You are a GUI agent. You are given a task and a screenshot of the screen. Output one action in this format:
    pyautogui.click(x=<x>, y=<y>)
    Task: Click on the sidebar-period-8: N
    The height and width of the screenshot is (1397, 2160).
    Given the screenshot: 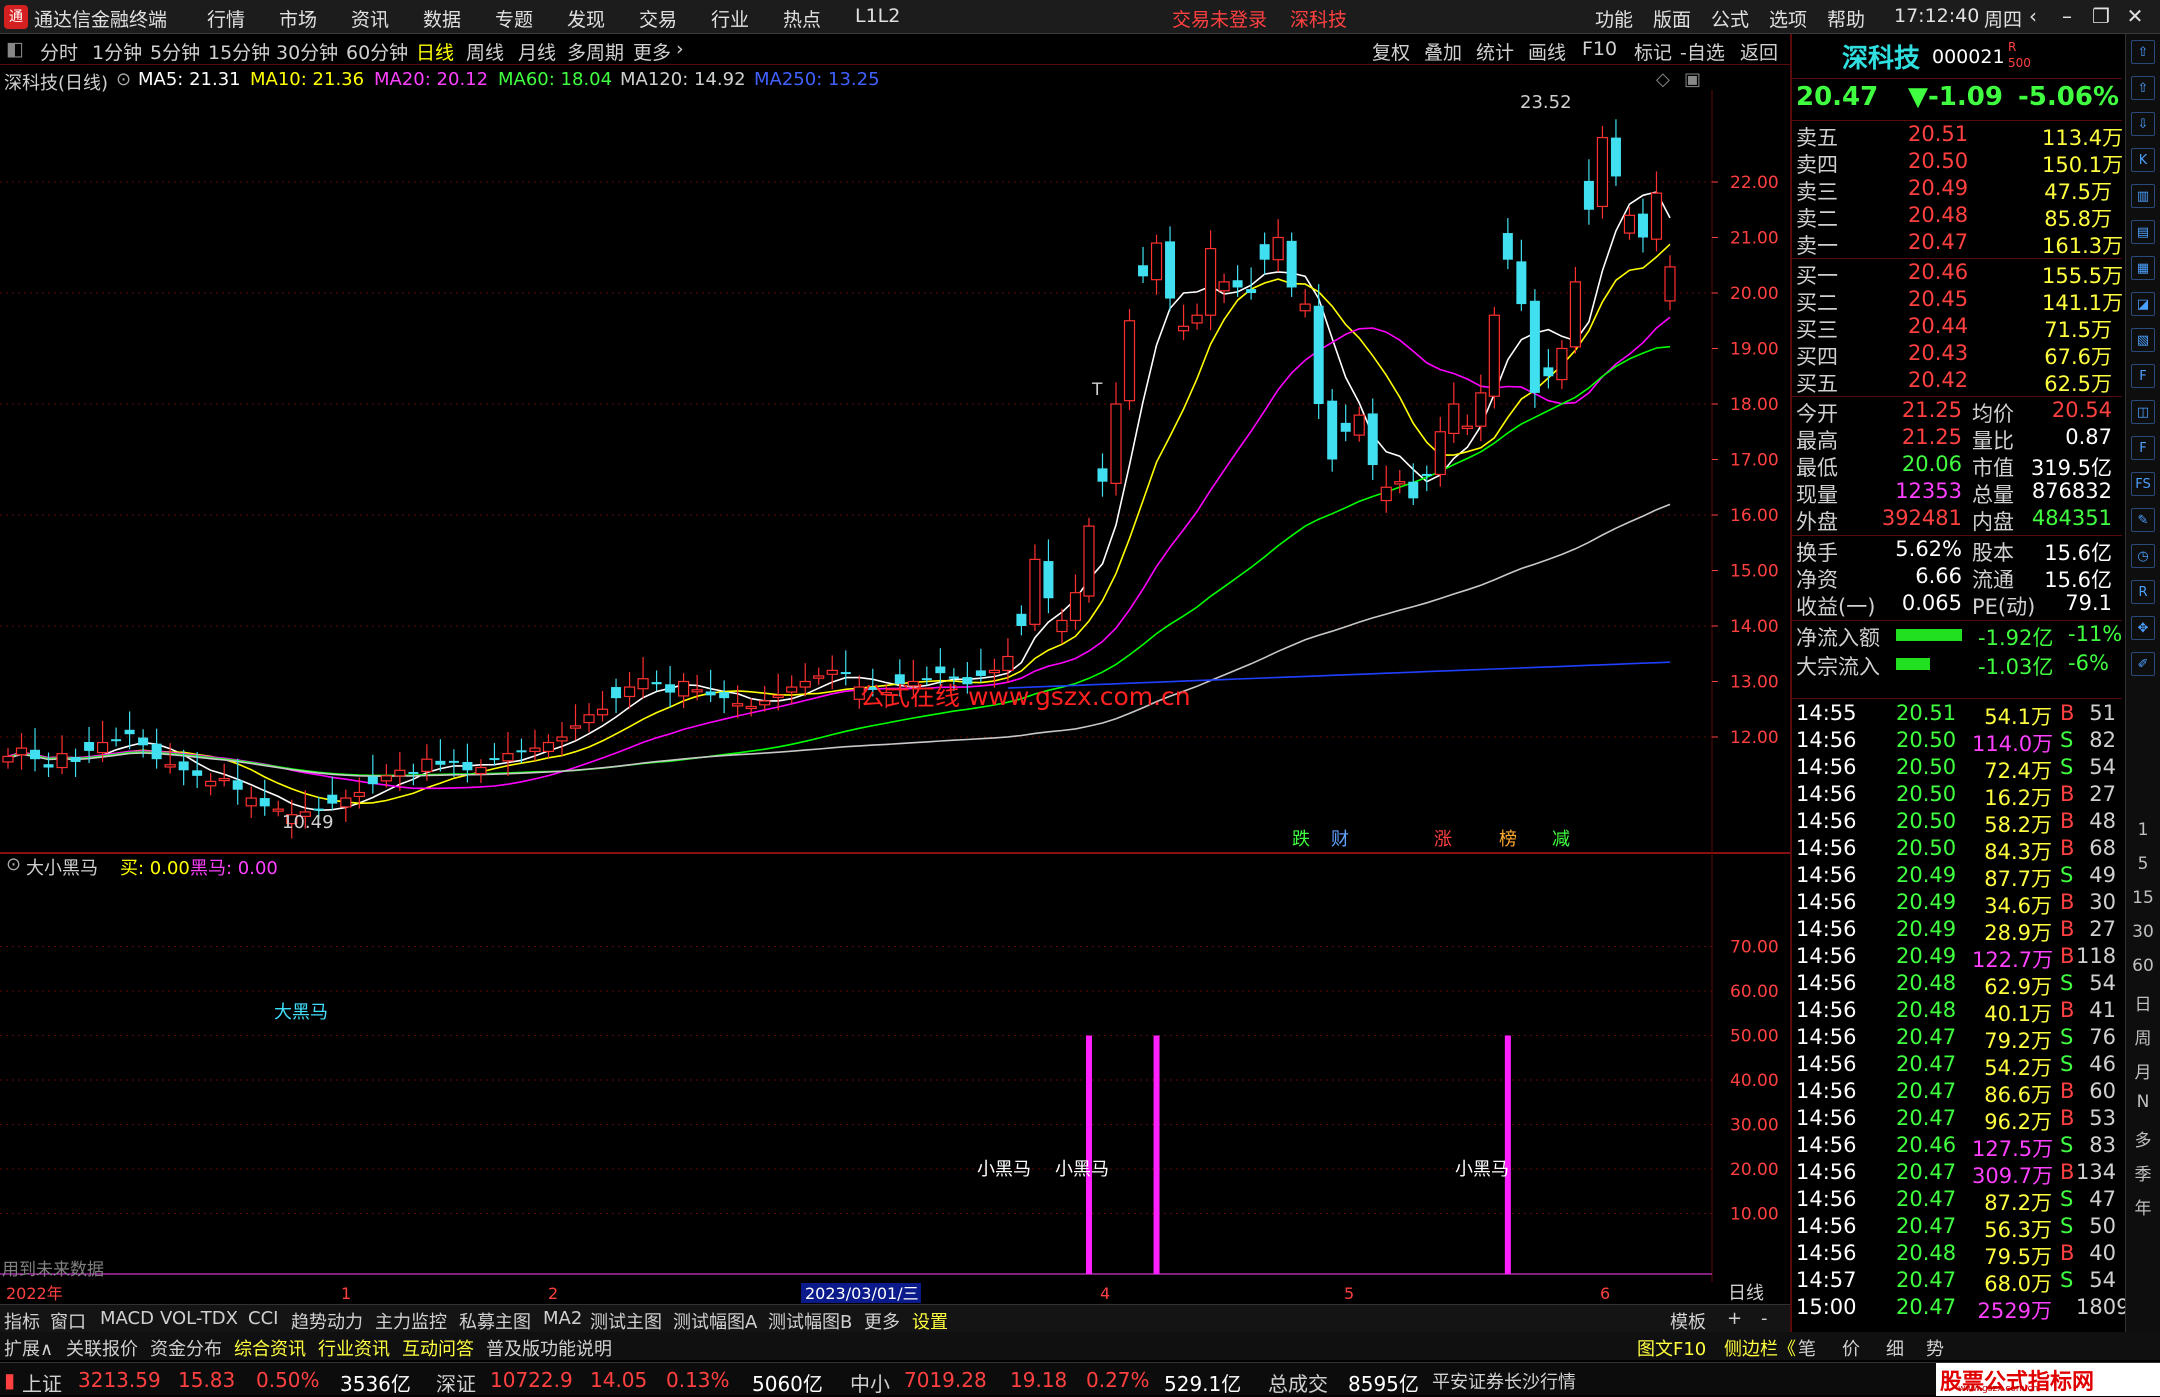 What is the action you would take?
    pyautogui.click(x=2143, y=1102)
    